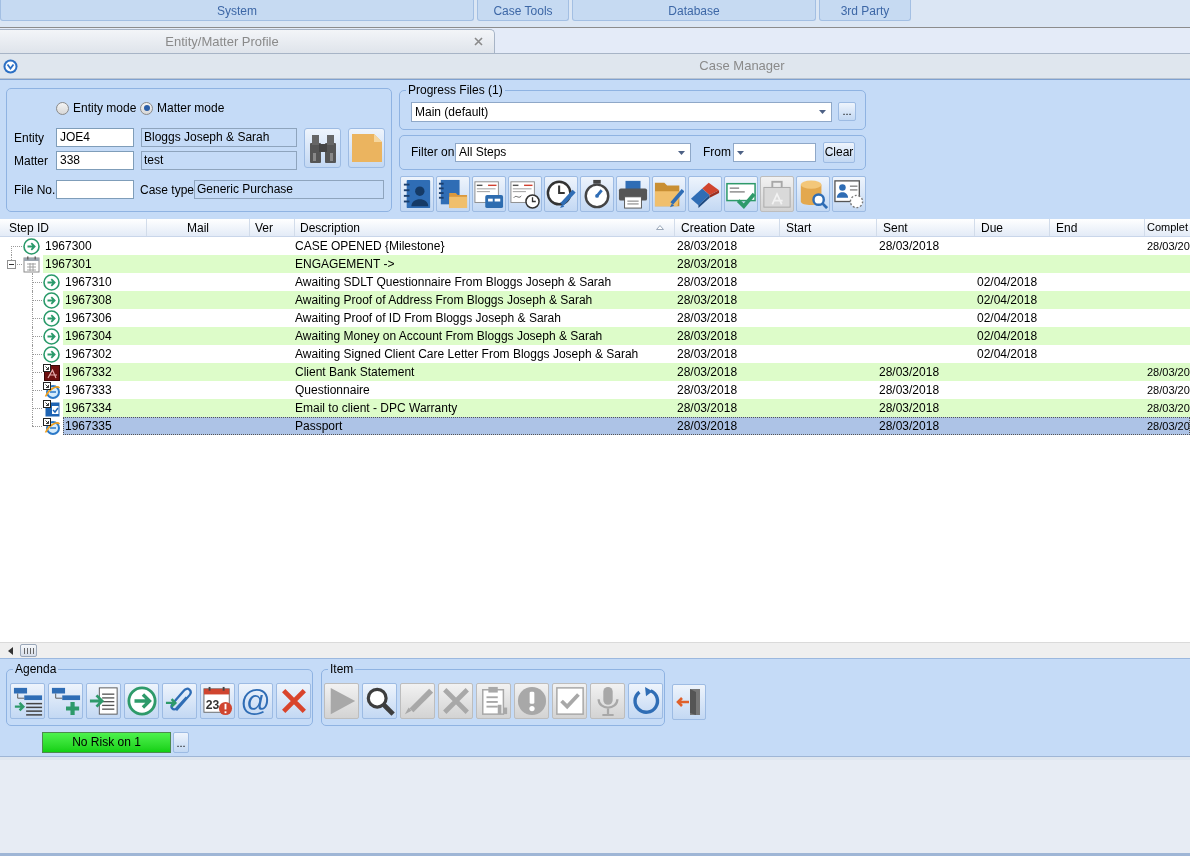  I want to click on description-cell-text: CASE OPENED {Milestone}, so click(370, 246).